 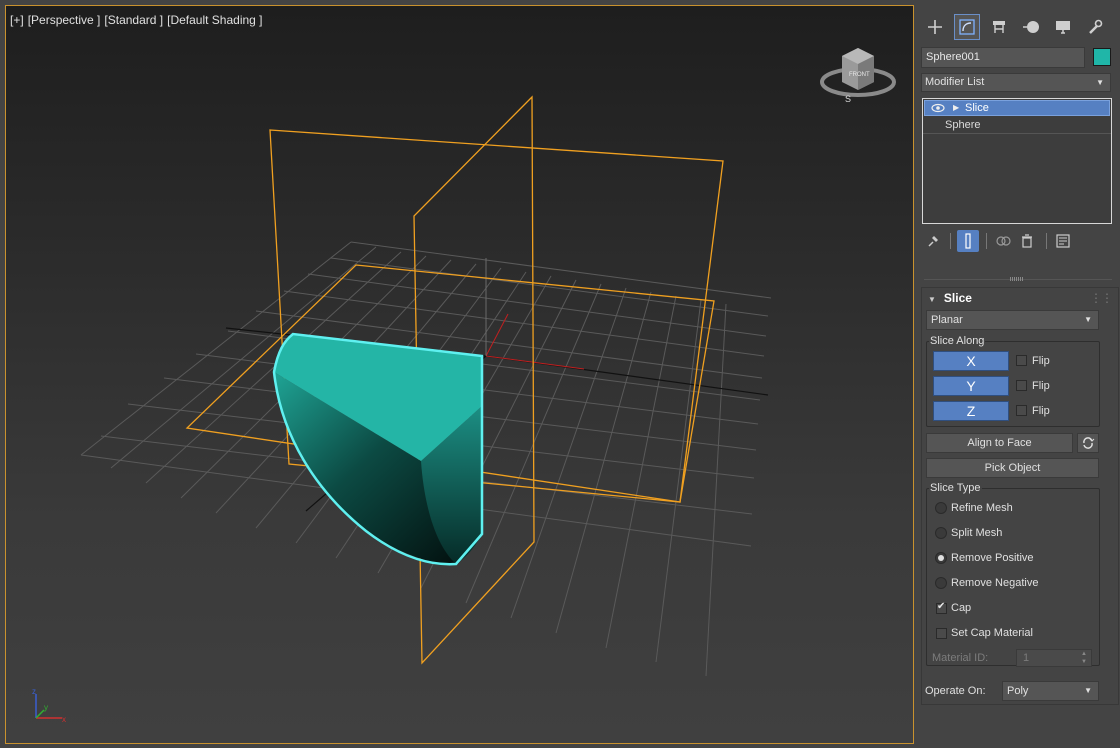 I want to click on flip-y-label: Flip, so click(x=1041, y=386).